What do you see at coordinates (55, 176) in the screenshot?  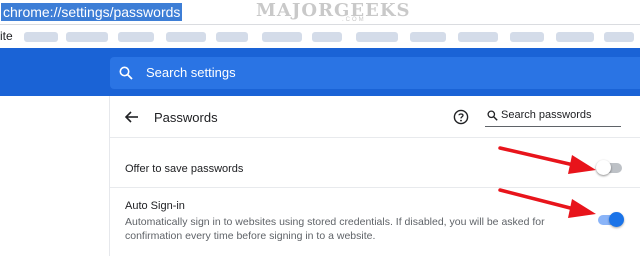 I see `settings-sidebar` at bounding box center [55, 176].